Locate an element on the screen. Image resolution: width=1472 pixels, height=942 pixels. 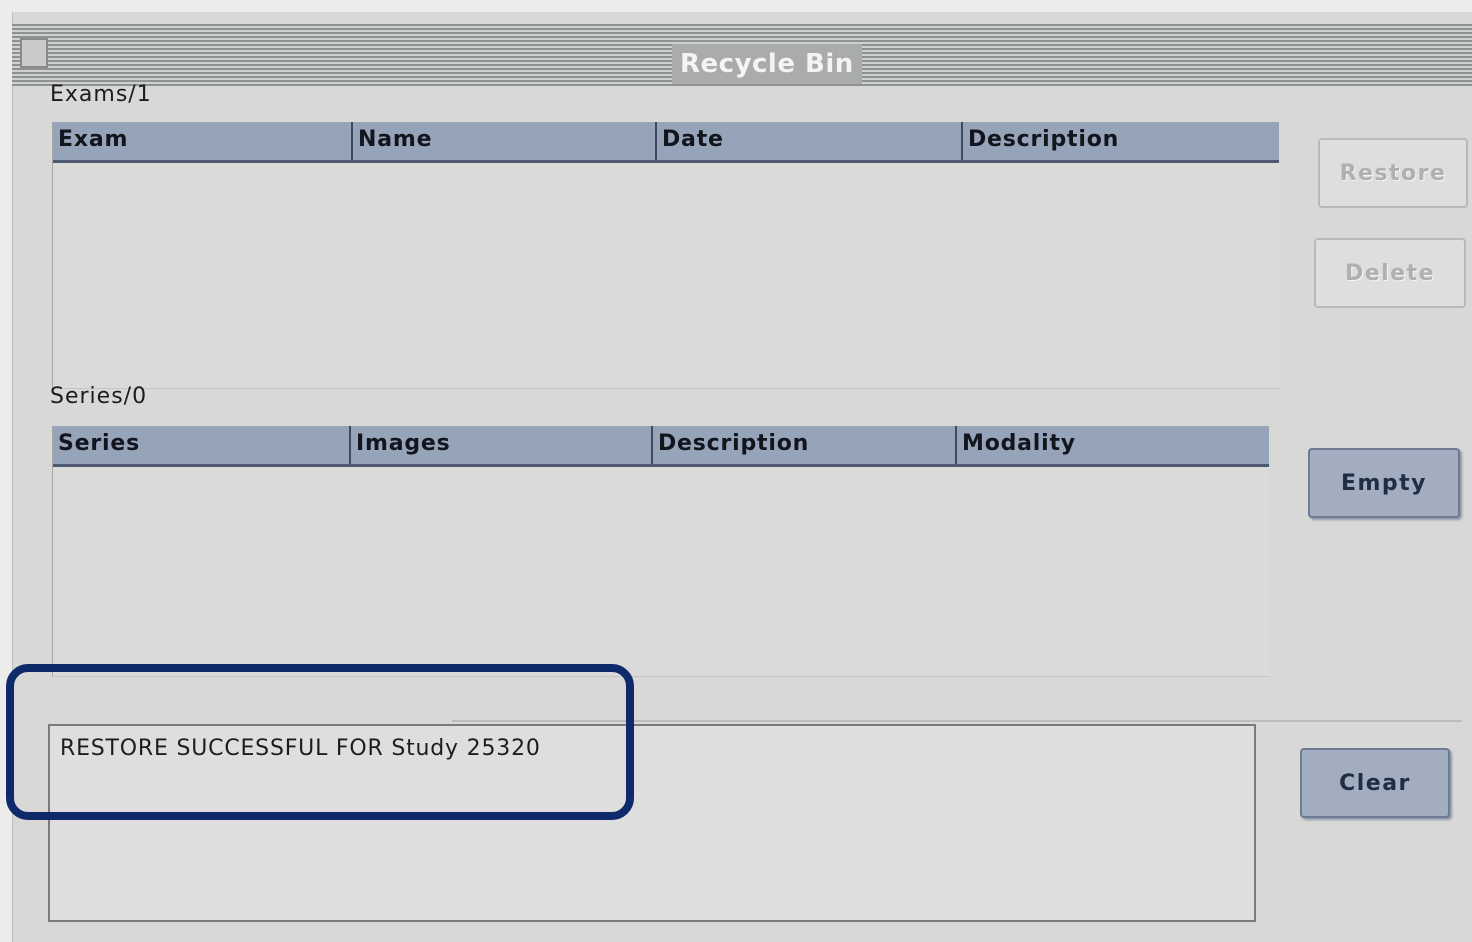
exams-col-description: Description is located at coordinates (1120, 141).